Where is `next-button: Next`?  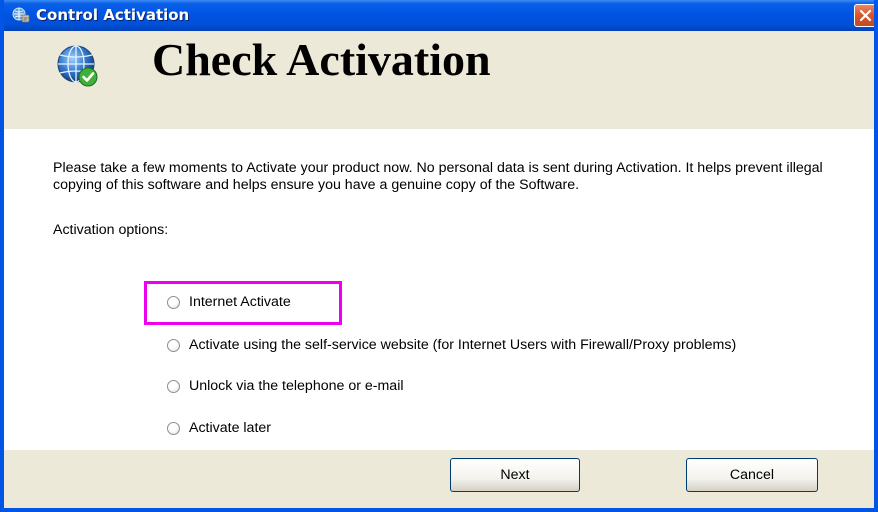 next-button: Next is located at coordinates (515, 475).